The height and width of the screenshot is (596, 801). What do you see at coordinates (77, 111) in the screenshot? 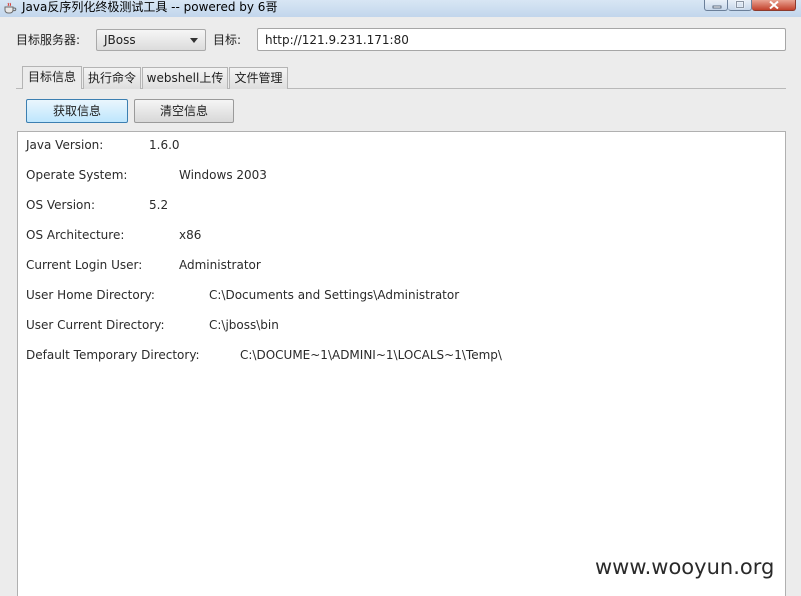
I see `get-info-button: 获取信息` at bounding box center [77, 111].